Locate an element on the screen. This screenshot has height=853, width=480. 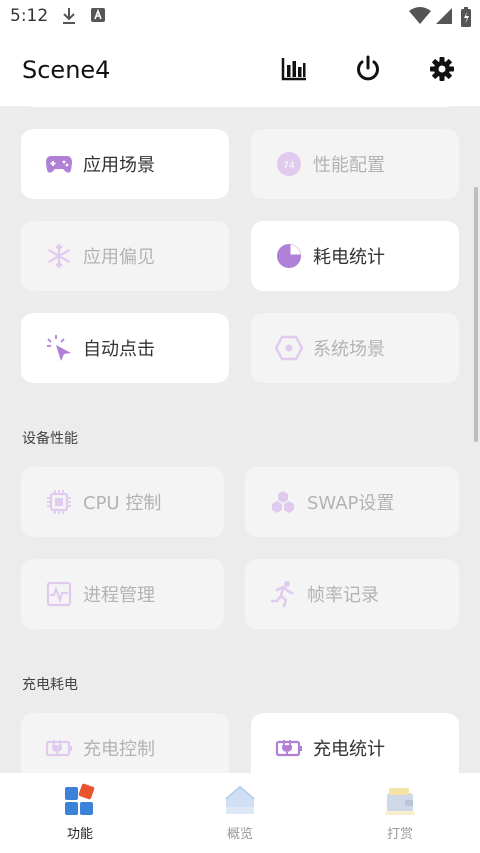
section-title-device: 设备性能 is located at coordinates (50, 439).